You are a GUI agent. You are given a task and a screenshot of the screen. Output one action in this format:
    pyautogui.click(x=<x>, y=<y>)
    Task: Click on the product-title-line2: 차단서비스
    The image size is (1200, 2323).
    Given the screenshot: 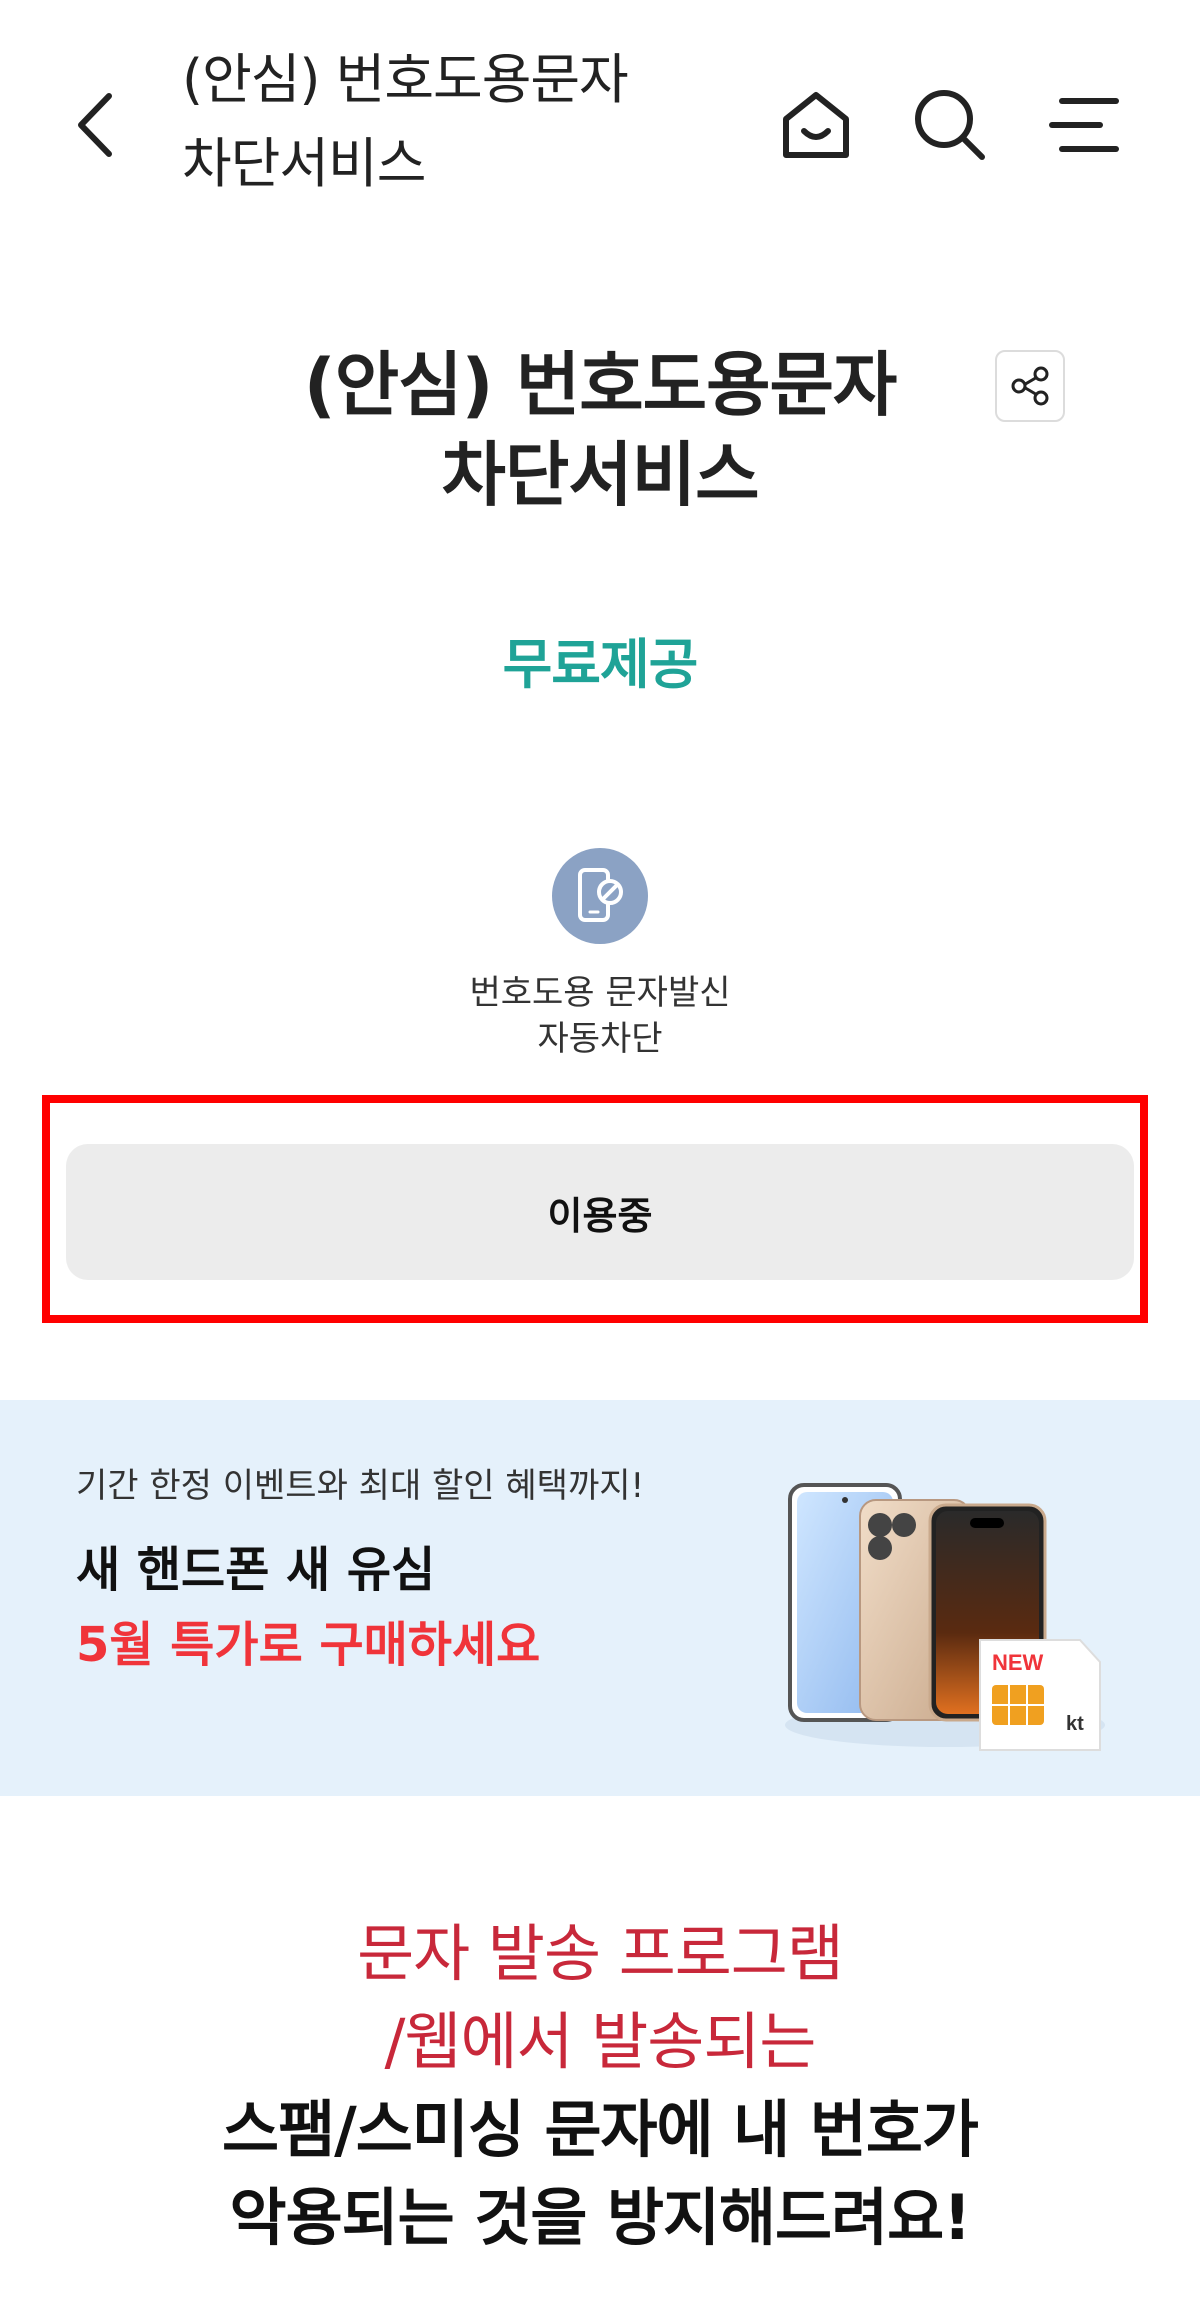 What is the action you would take?
    pyautogui.click(x=600, y=475)
    